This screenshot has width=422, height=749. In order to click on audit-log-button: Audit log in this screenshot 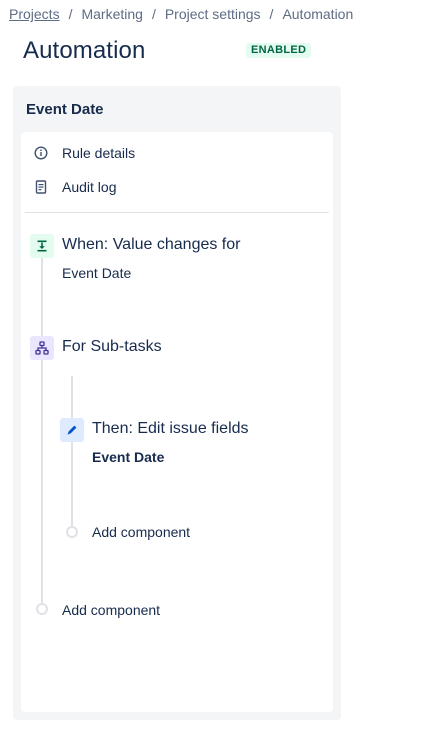, I will do `click(74, 187)`.